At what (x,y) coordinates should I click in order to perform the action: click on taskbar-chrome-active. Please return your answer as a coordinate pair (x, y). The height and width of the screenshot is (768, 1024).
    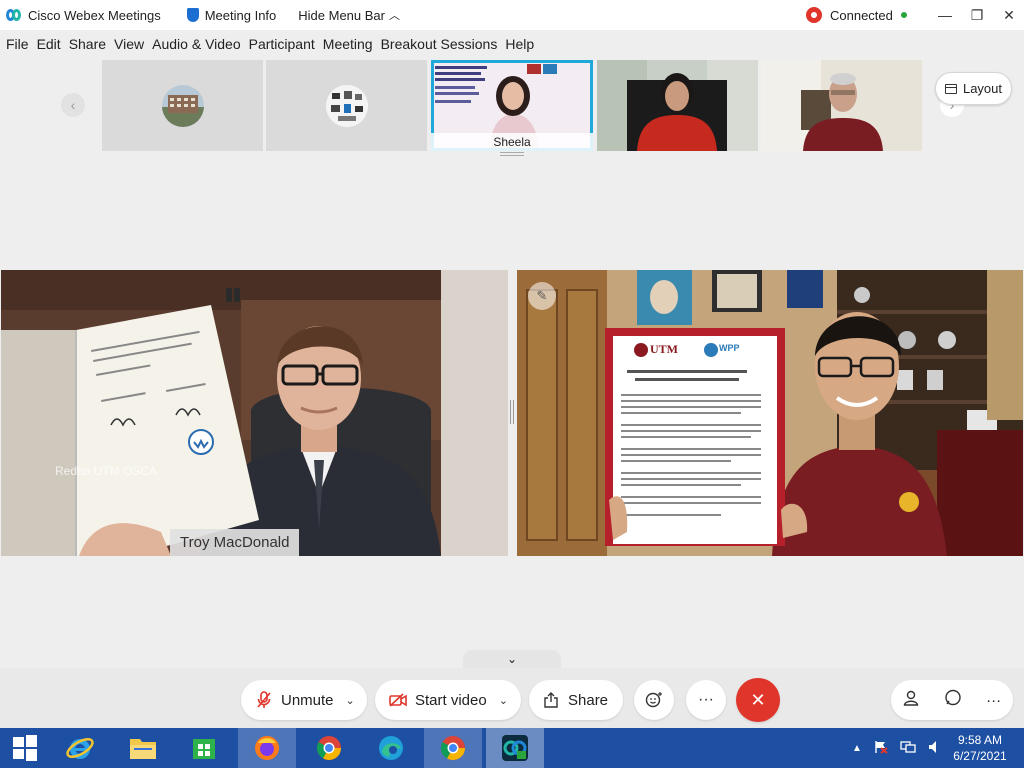
    Looking at the image, I should click on (453, 748).